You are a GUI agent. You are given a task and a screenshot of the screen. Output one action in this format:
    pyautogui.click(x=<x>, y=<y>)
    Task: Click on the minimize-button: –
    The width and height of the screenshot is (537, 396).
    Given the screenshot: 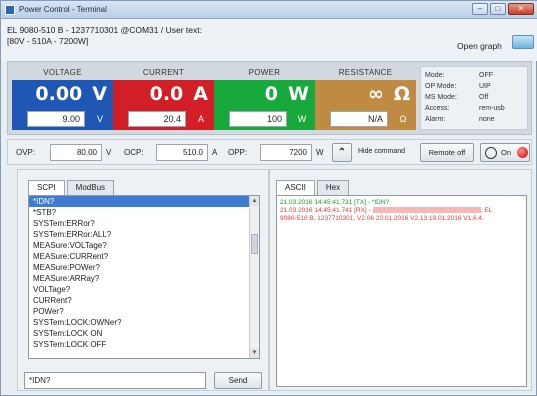 What is the action you would take?
    pyautogui.click(x=480, y=9)
    